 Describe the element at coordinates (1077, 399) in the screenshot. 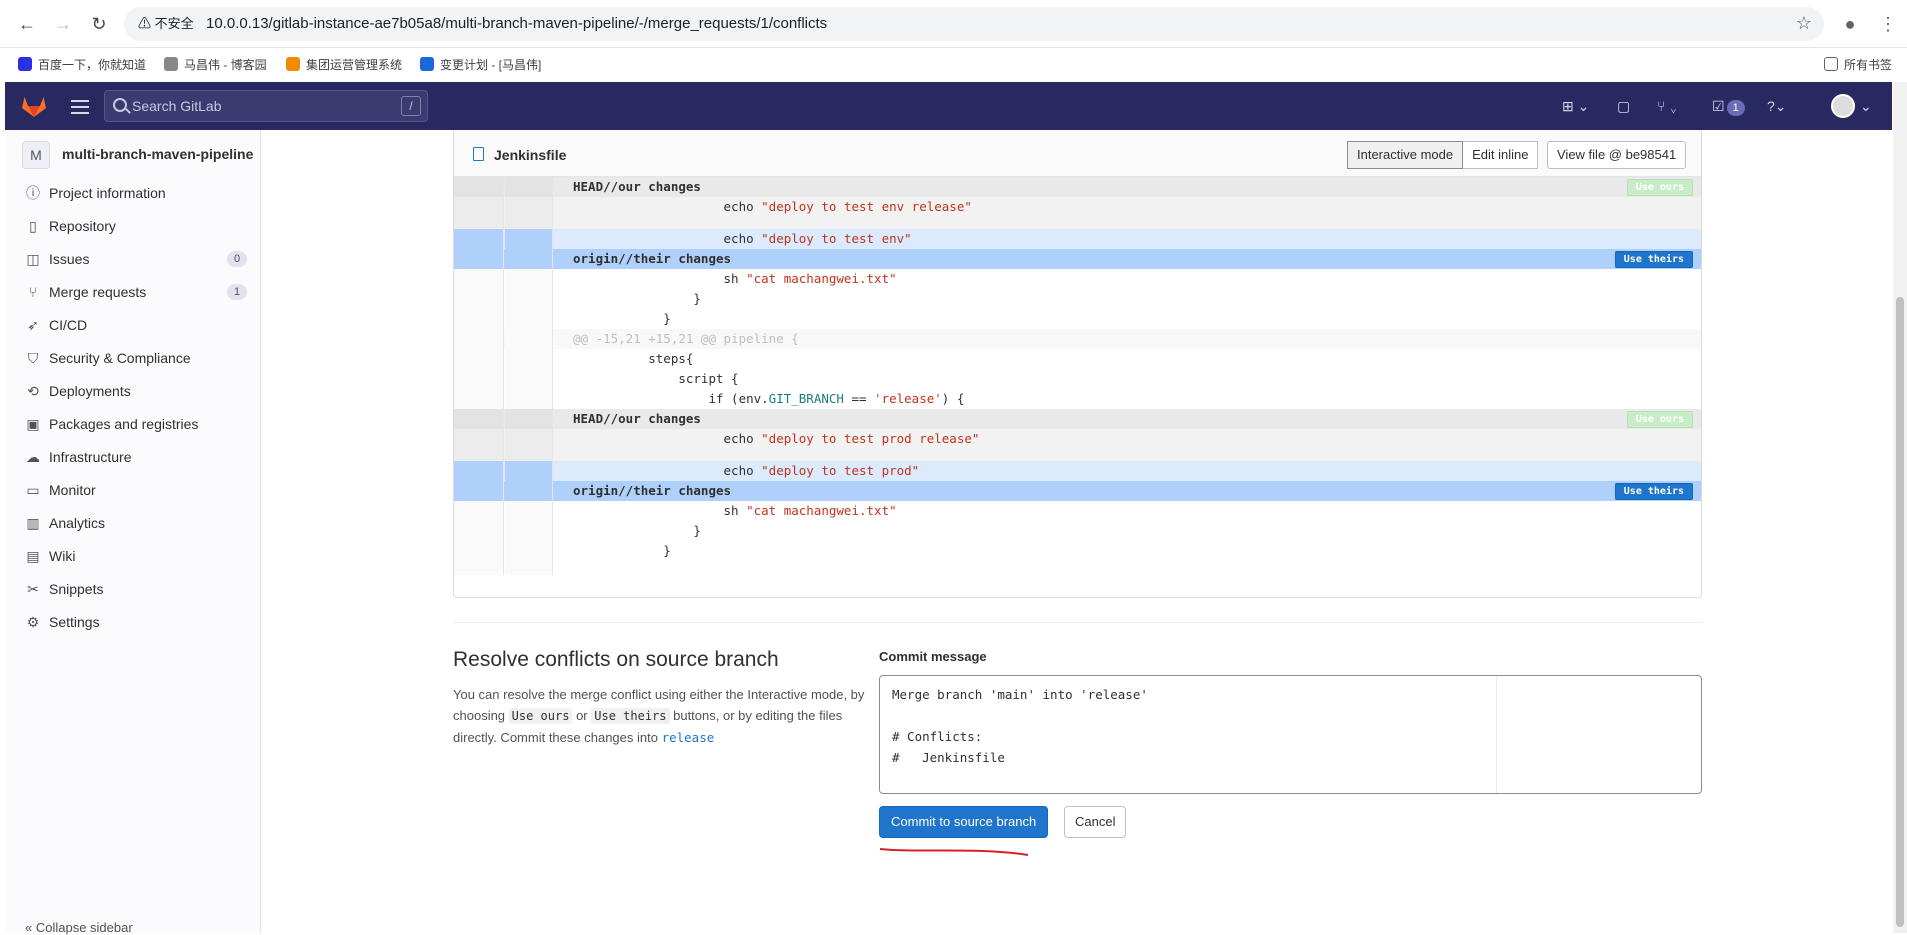

I see `code-line: if (env.GIT_BRANCH == 'release') {` at that location.